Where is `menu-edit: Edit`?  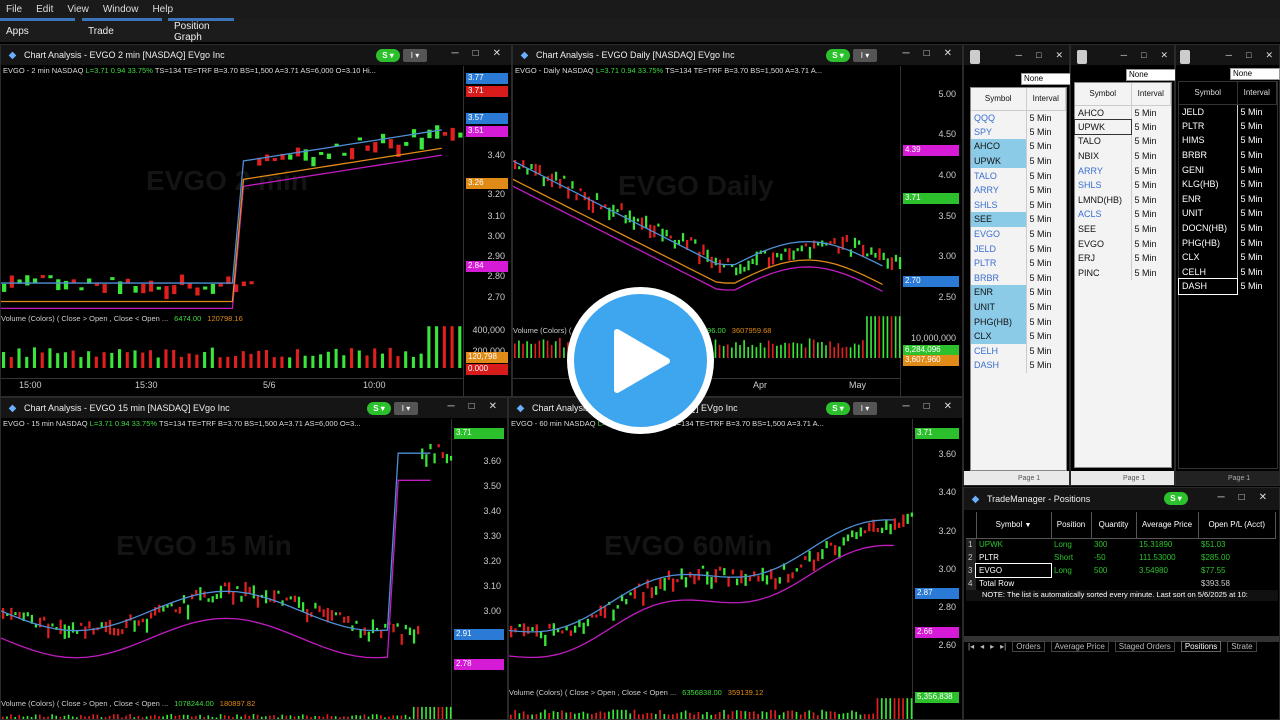 menu-edit: Edit is located at coordinates (44, 9).